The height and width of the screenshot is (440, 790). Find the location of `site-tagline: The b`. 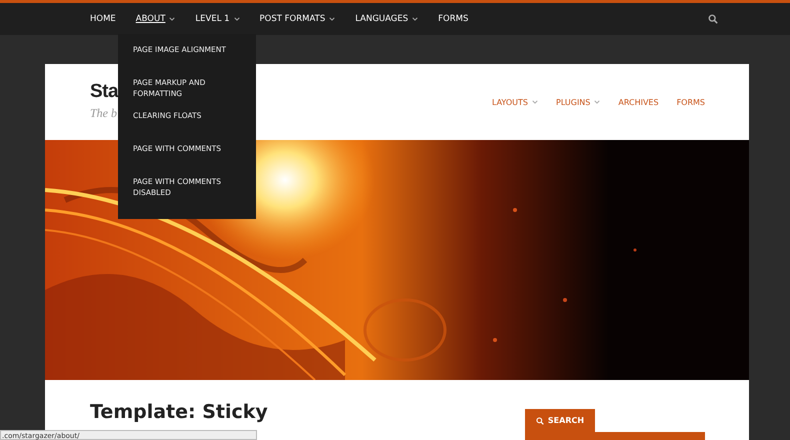

site-tagline: The b is located at coordinates (104, 113).